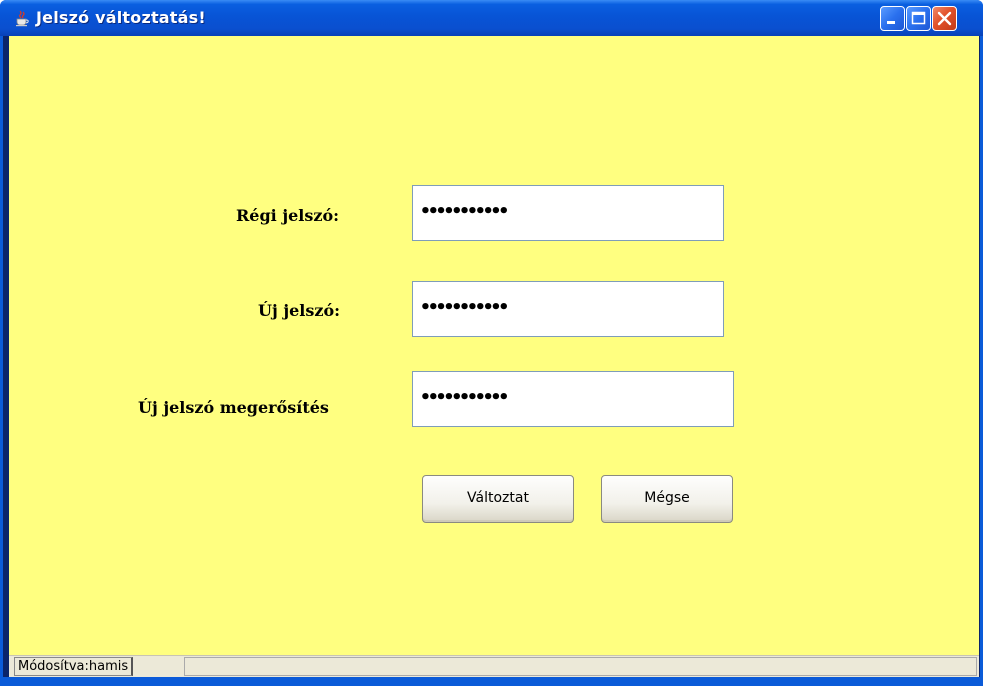 Image resolution: width=983 pixels, height=686 pixels. I want to click on window-title: Jelszó változtatás!, so click(121, 17).